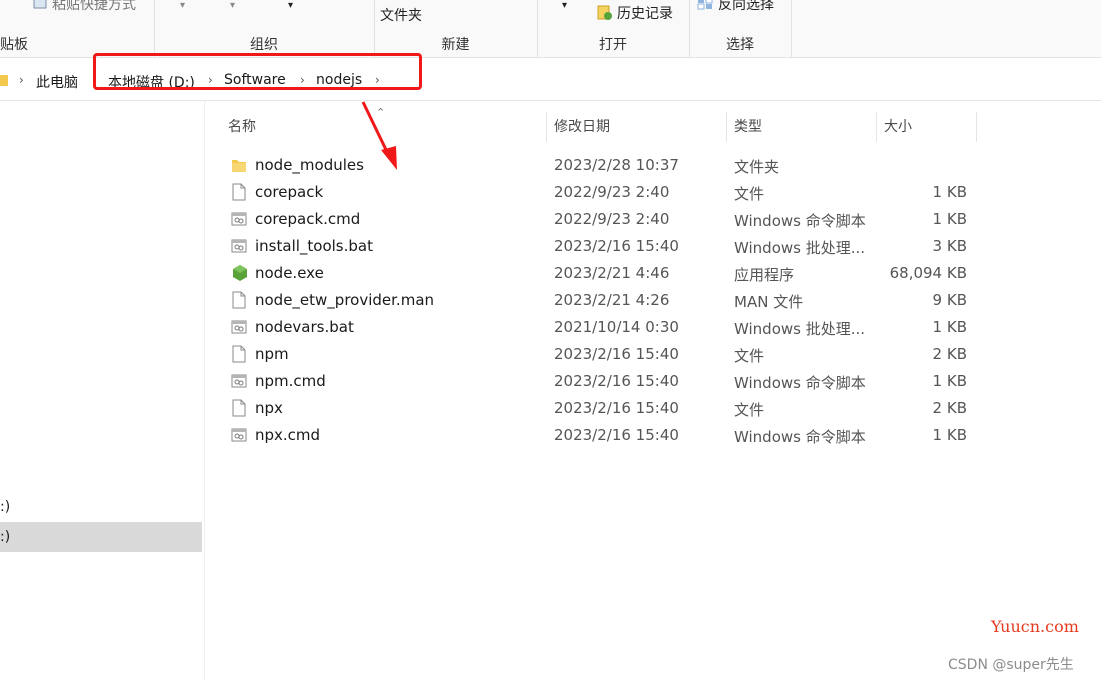 The width and height of the screenshot is (1101, 681). What do you see at coordinates (101, 537) in the screenshot?
I see `nav-item-drive-selected: :)` at bounding box center [101, 537].